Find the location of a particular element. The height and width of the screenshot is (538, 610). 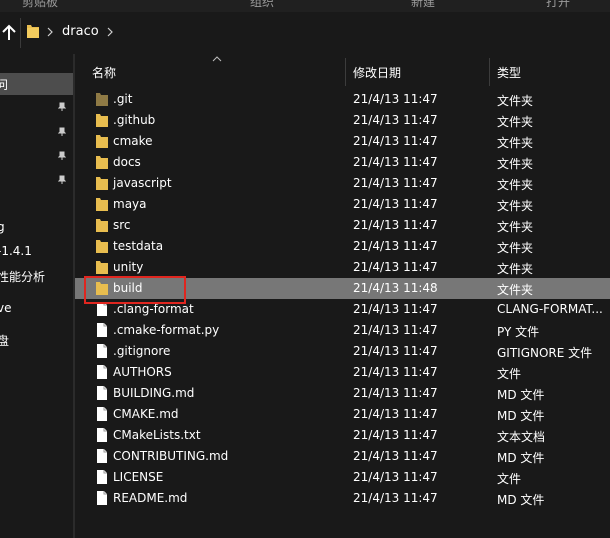

table-row: unity 21/4/13 11:47 文件夹 is located at coordinates (342, 267).